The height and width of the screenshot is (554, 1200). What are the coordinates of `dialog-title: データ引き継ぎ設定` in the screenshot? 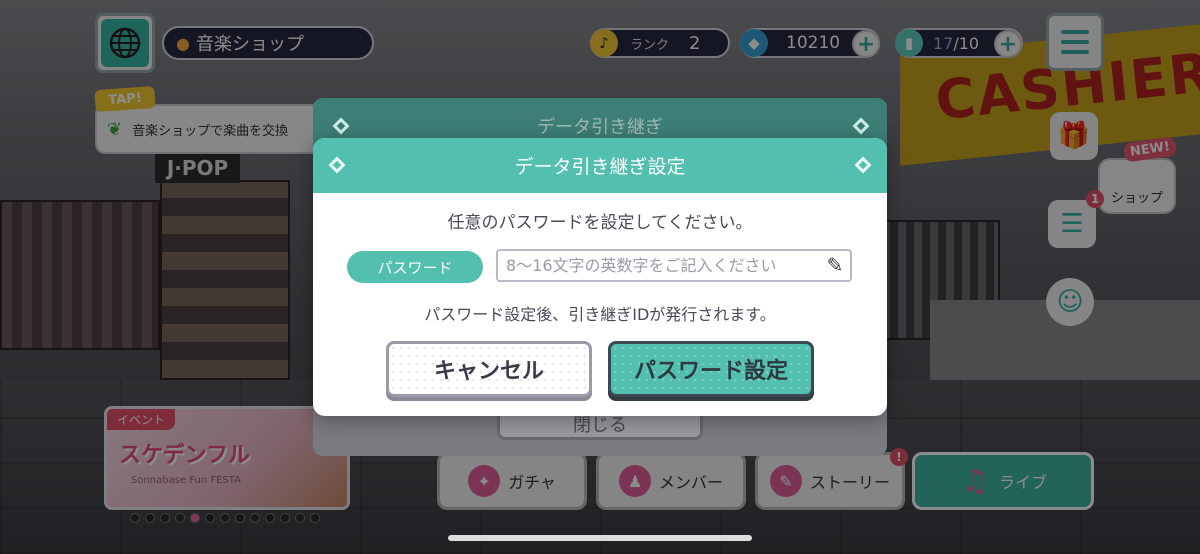 It's located at (600, 165).